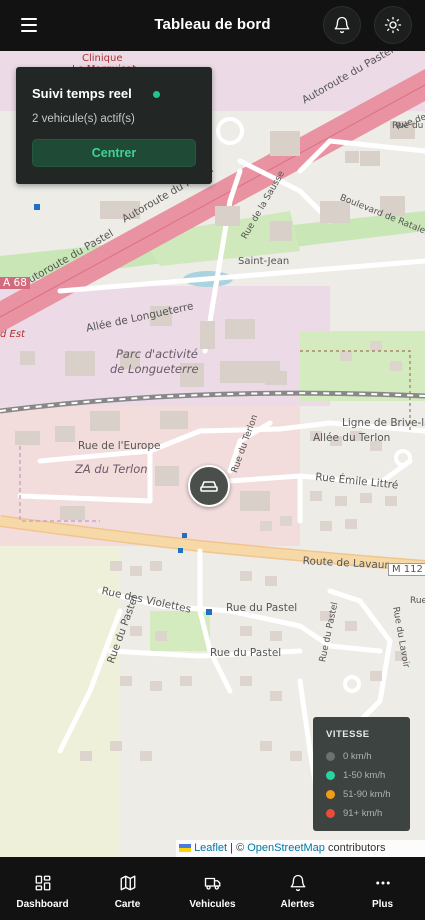  I want to click on nav-label: Dashboard, so click(42, 904).